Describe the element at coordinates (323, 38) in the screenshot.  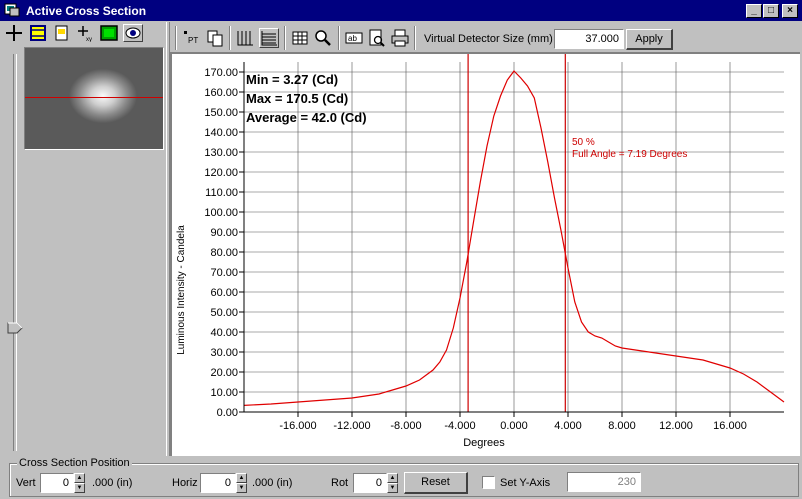
I see `zoom-icon` at that location.